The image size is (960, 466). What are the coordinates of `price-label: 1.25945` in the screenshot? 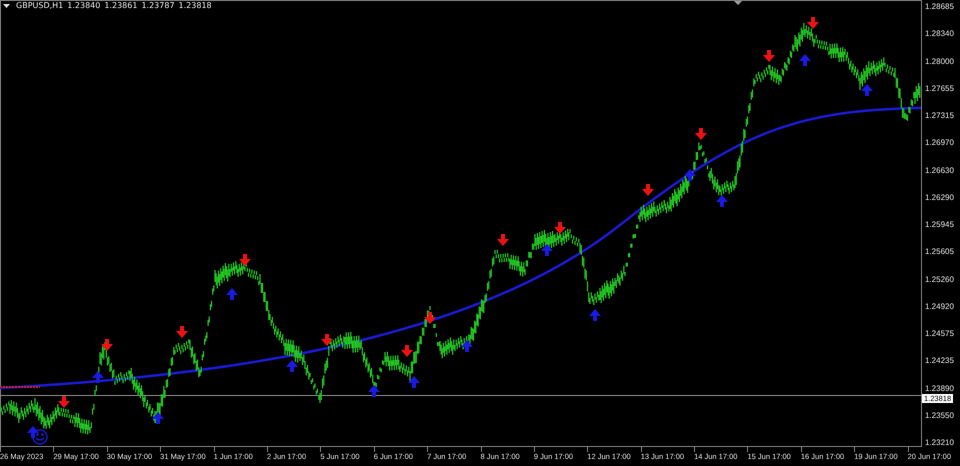 It's located at (939, 225).